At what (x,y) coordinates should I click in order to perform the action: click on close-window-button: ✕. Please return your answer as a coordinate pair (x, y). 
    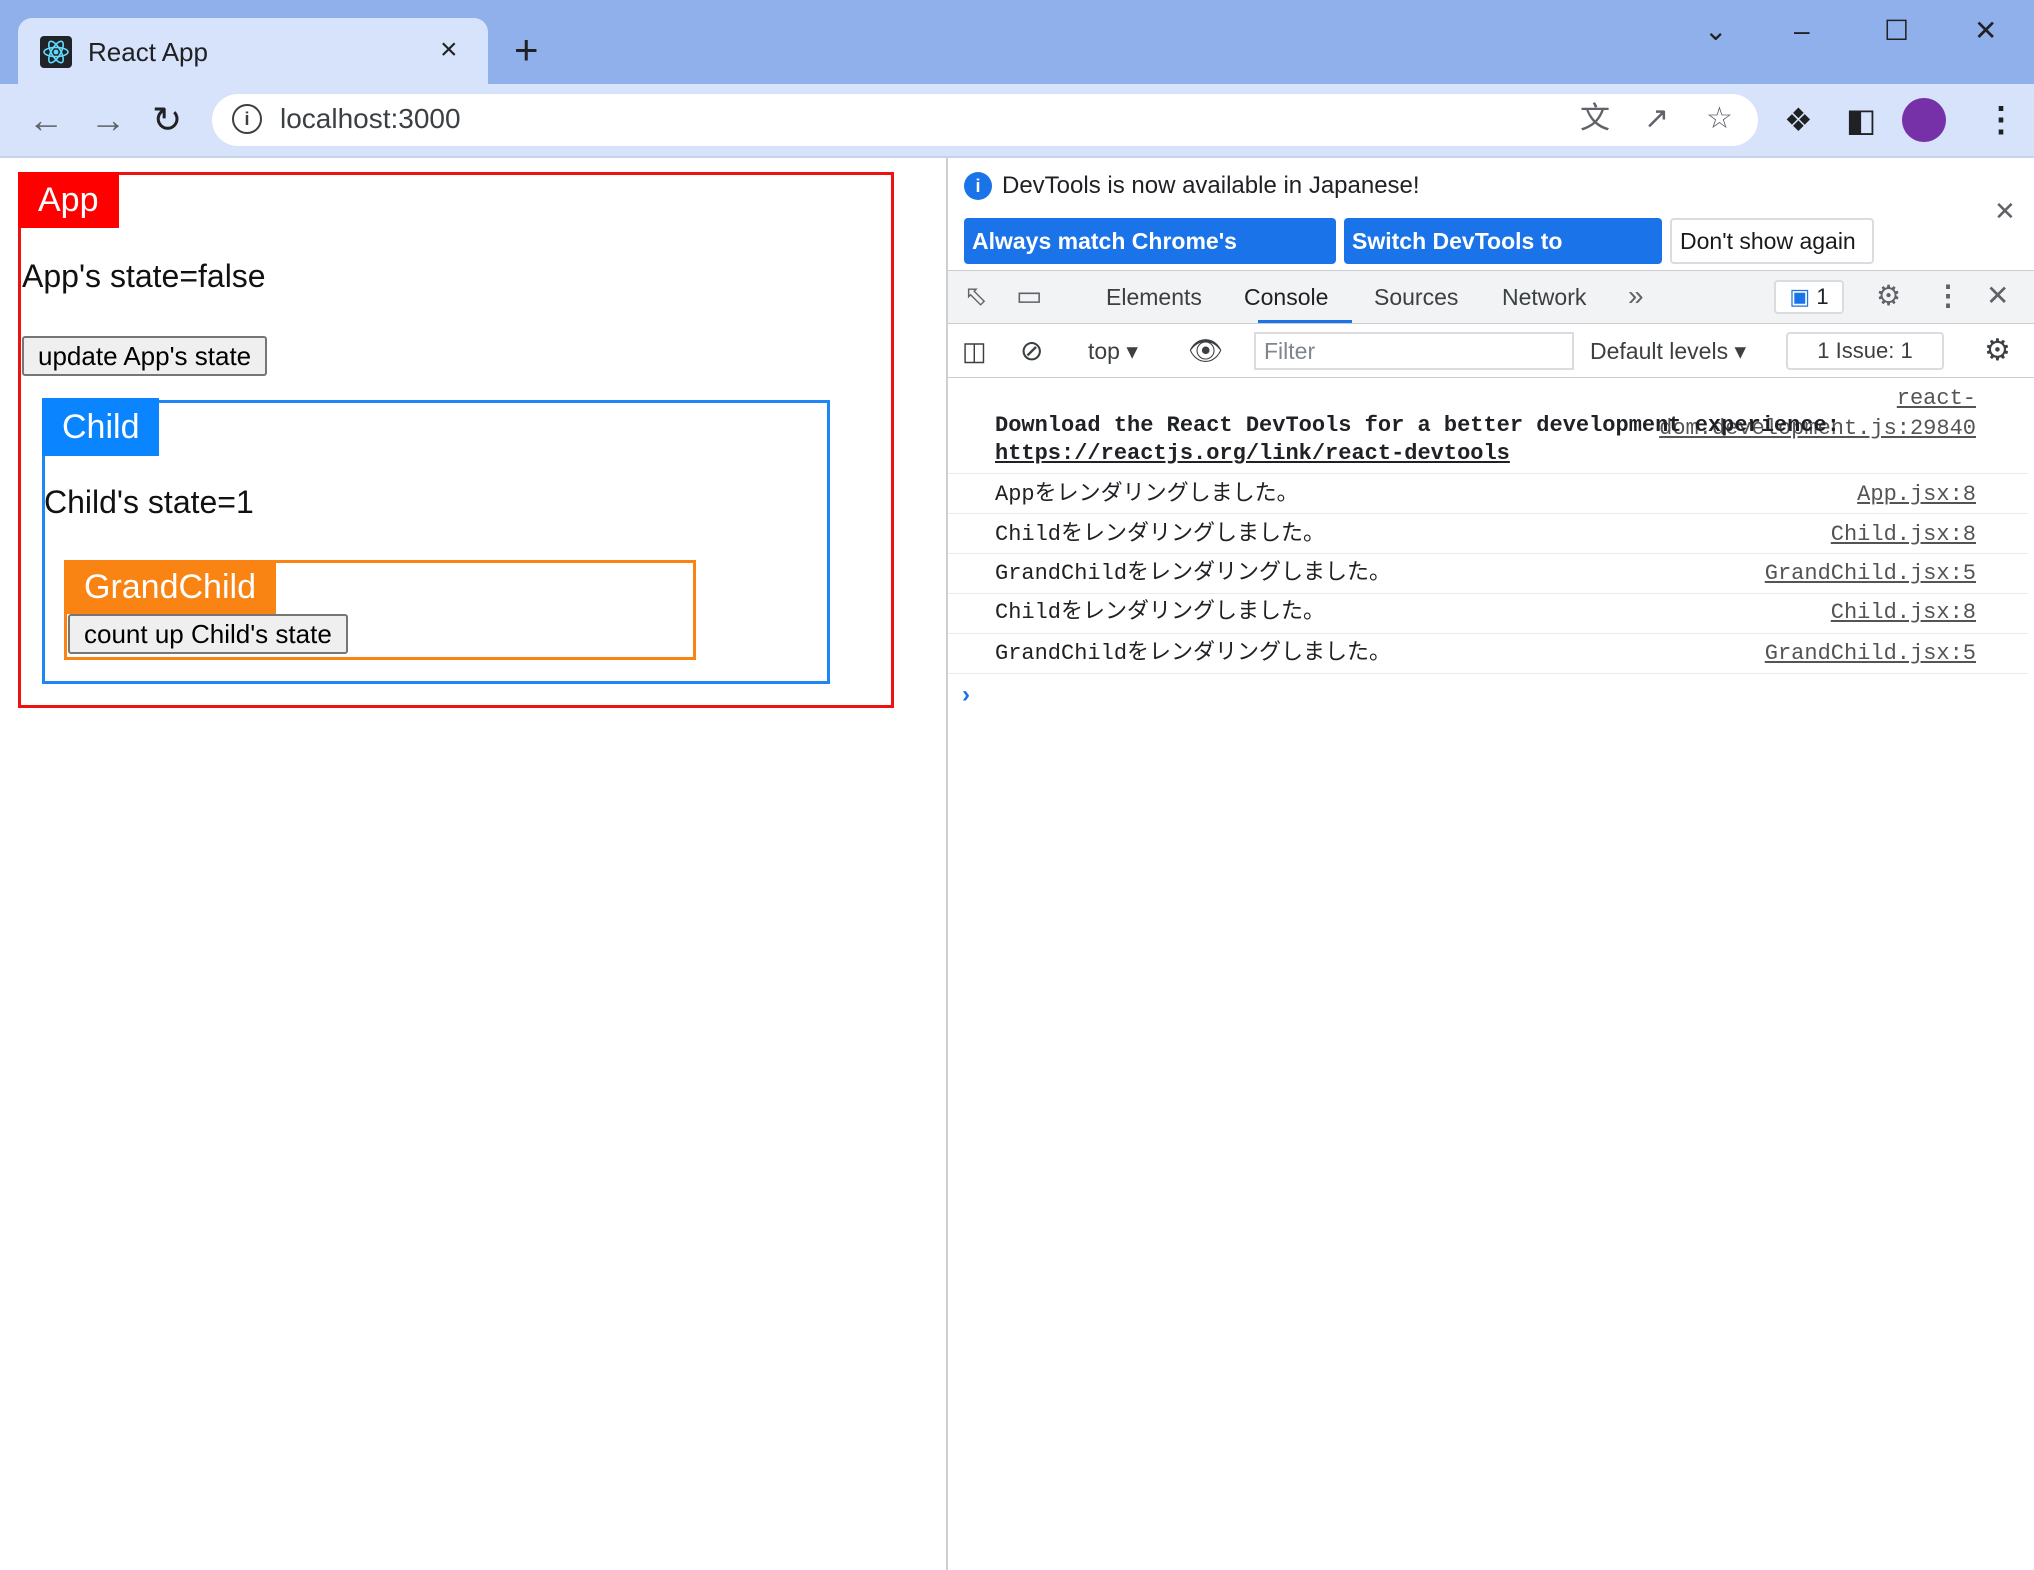
    Looking at the image, I should click on (1985, 31).